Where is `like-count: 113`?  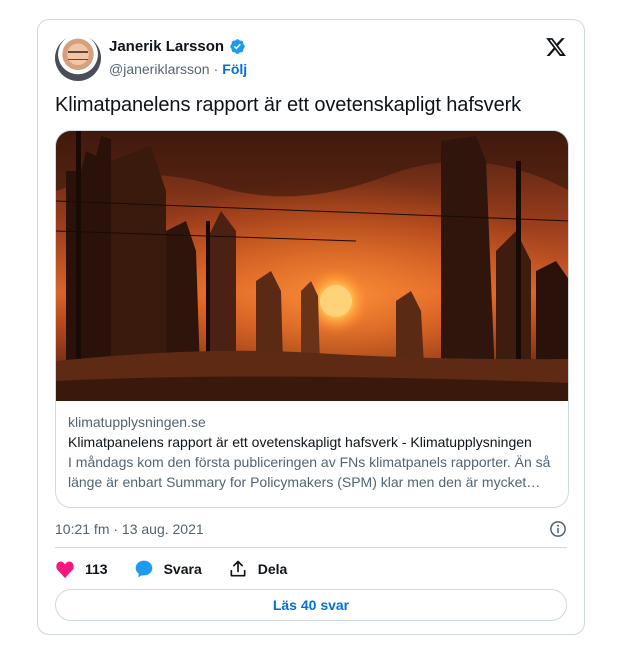
like-count: 113 is located at coordinates (96, 569).